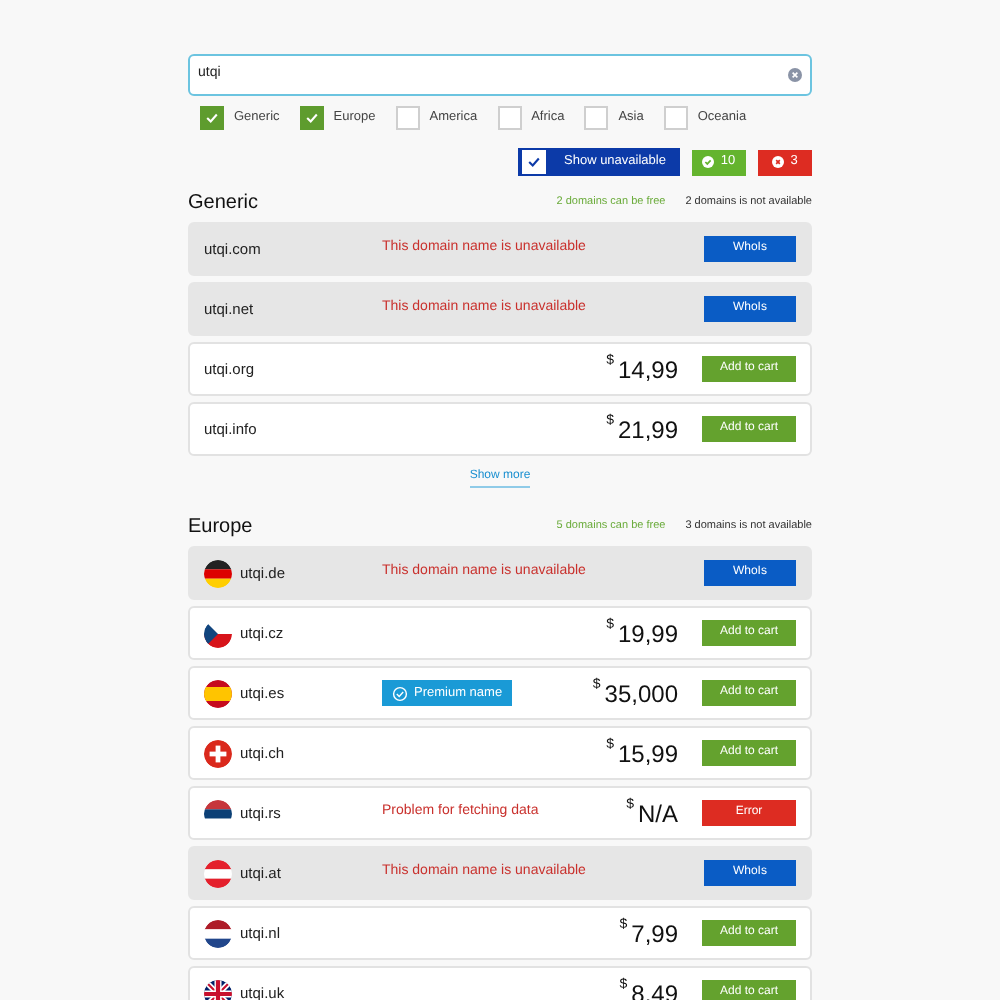  What do you see at coordinates (221, 527) in the screenshot?
I see `section-title: Europe` at bounding box center [221, 527].